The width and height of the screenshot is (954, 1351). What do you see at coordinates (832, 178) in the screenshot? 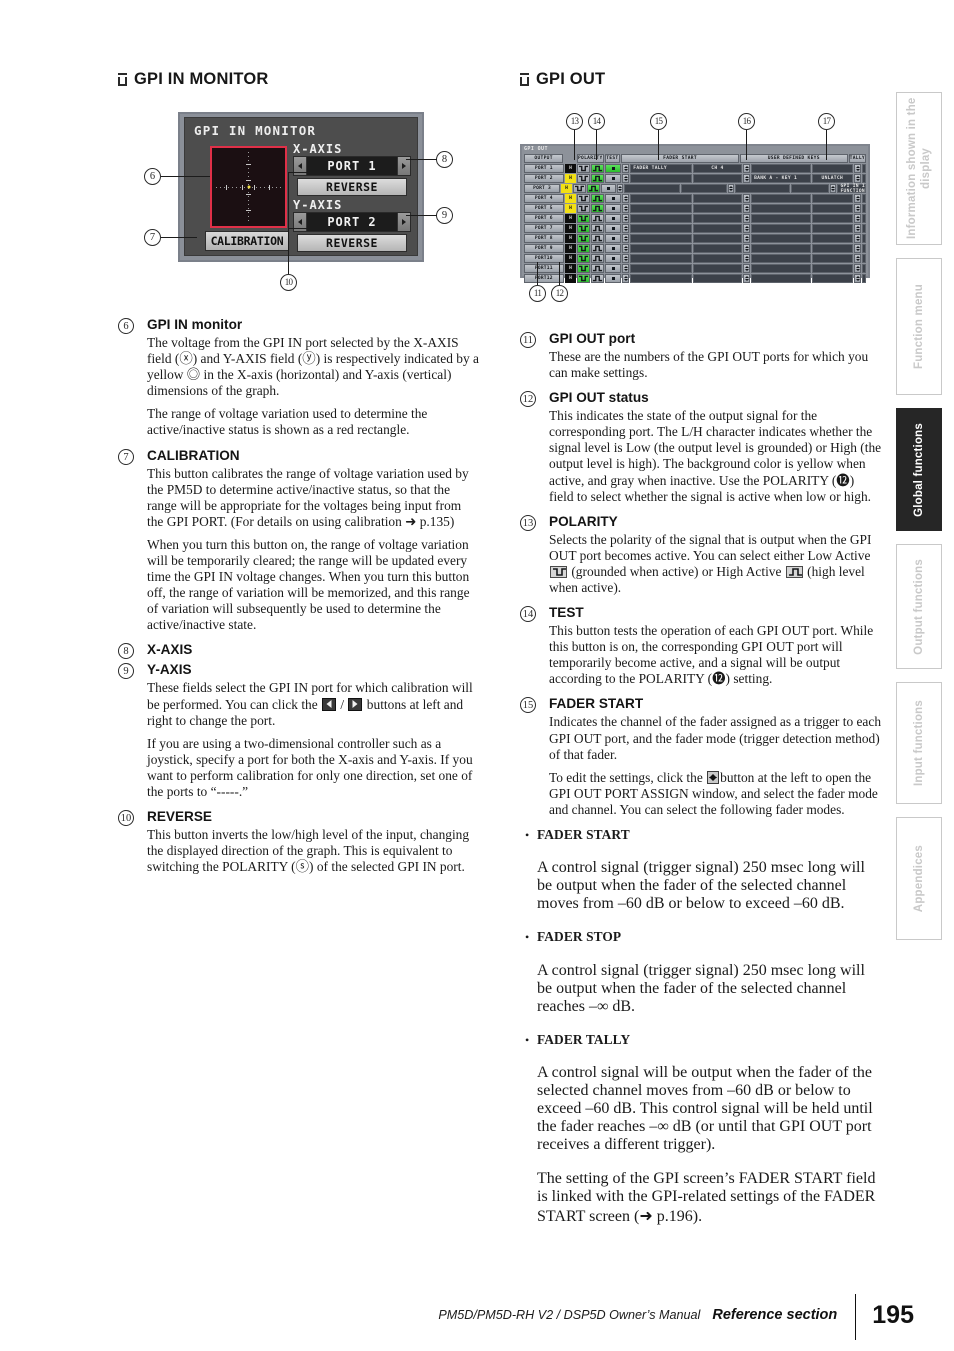
I see `udk-mode-field: UNLATCH` at bounding box center [832, 178].